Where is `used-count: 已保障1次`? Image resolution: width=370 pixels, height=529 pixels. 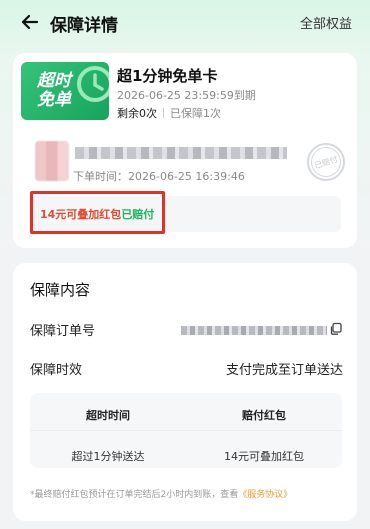
used-count: 已保障1次 is located at coordinates (195, 113).